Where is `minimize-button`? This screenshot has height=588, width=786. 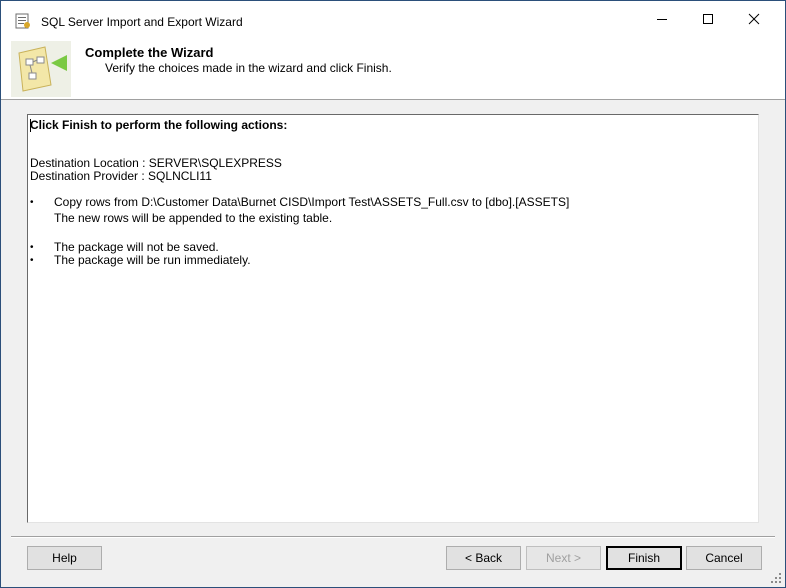
minimize-button is located at coordinates (662, 19).